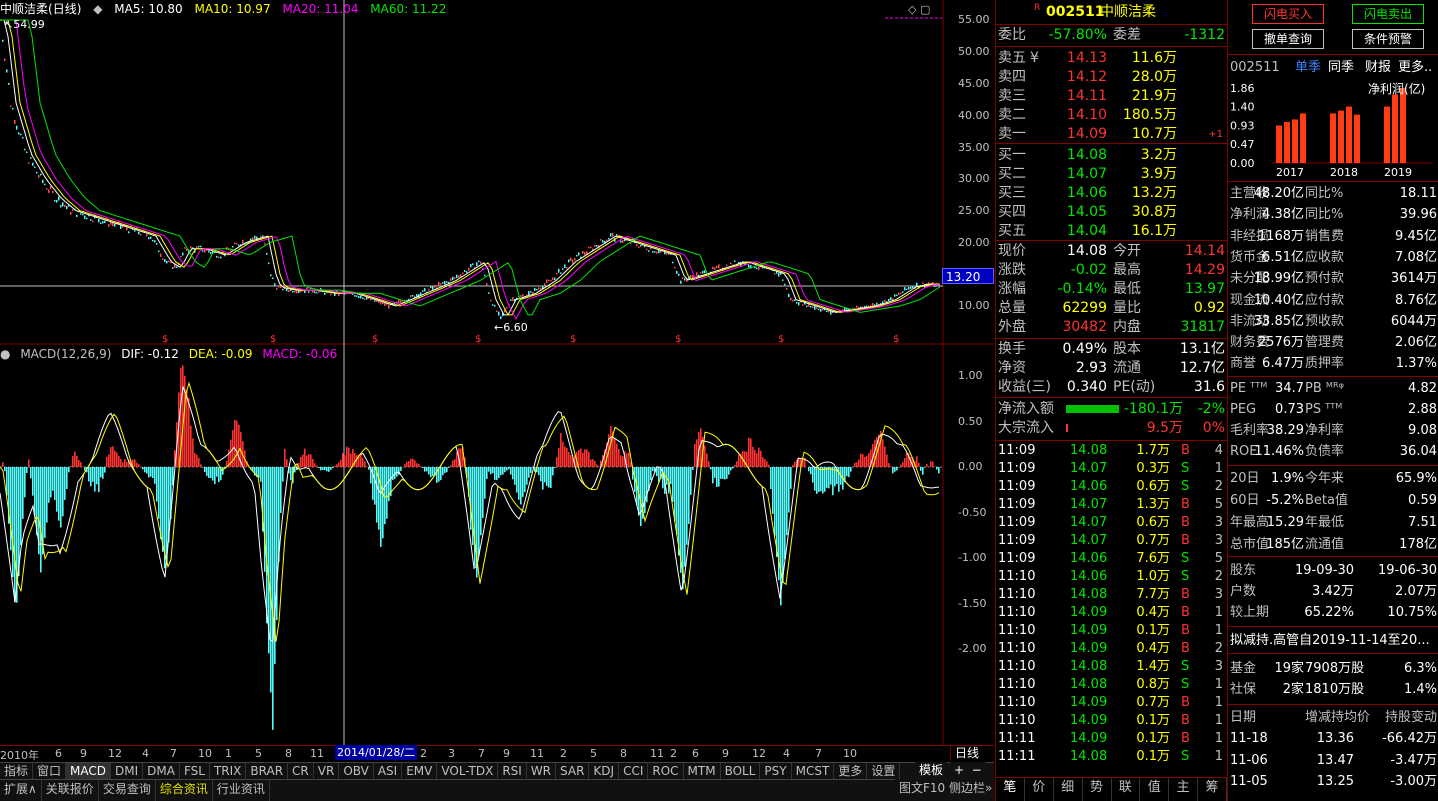 This screenshot has width=1438, height=801. Describe the element at coordinates (1398, 172) in the screenshot. I see `profit-year-label: 2019` at that location.